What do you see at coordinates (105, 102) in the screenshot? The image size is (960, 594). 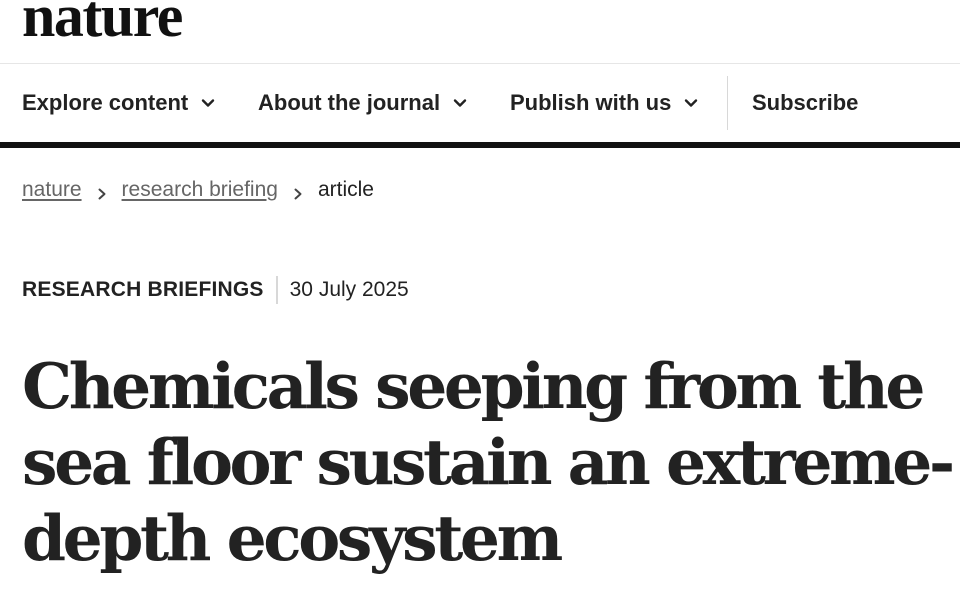 I see `nav-label: Explore content` at bounding box center [105, 102].